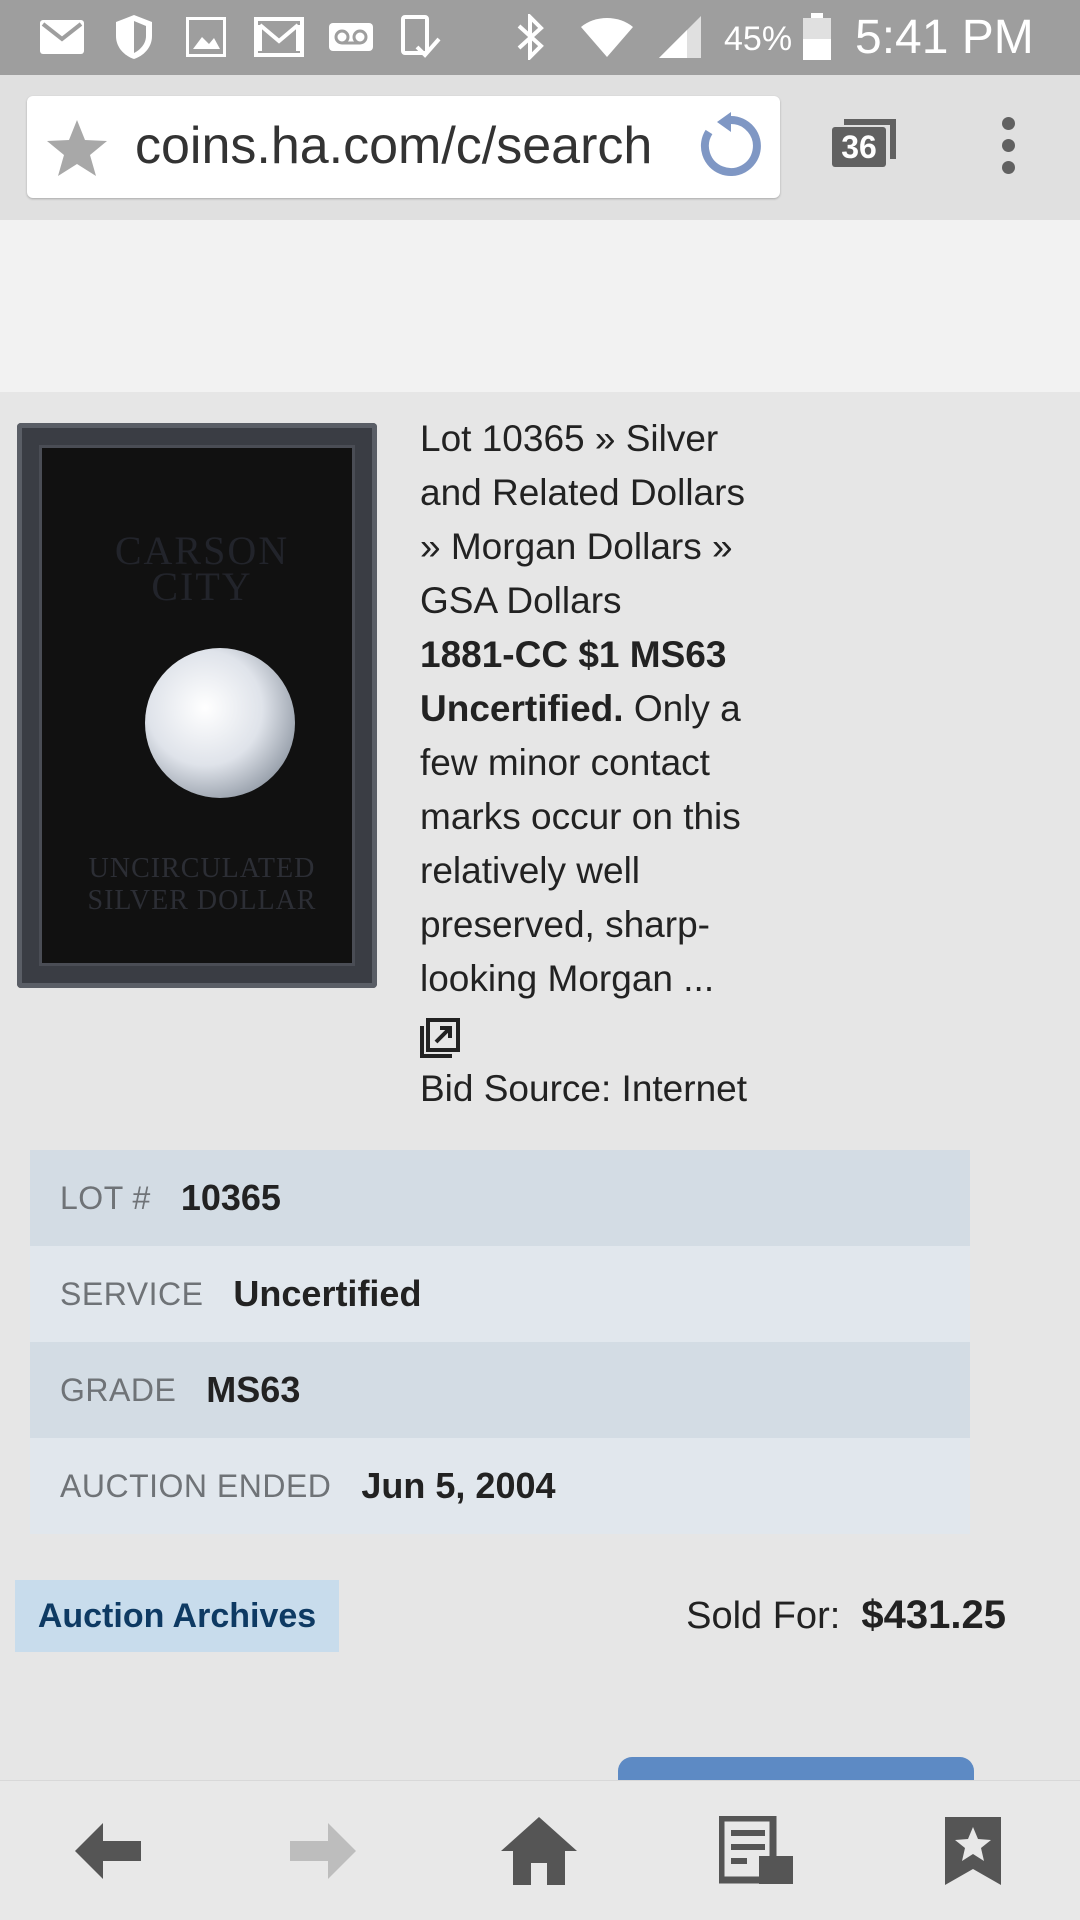 This screenshot has width=1080, height=1920. What do you see at coordinates (758, 39) in the screenshot?
I see `battery-percent: 45%` at bounding box center [758, 39].